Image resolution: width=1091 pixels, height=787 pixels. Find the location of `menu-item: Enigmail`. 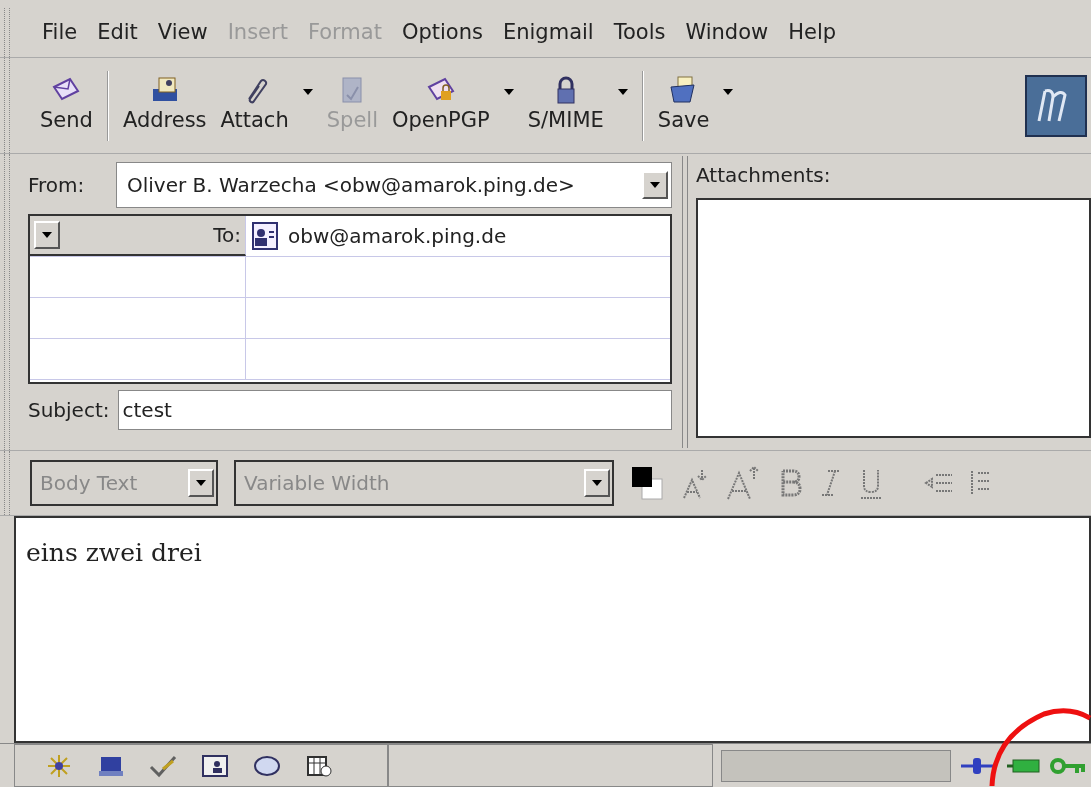

menu-item: Enigmail is located at coordinates (548, 32).